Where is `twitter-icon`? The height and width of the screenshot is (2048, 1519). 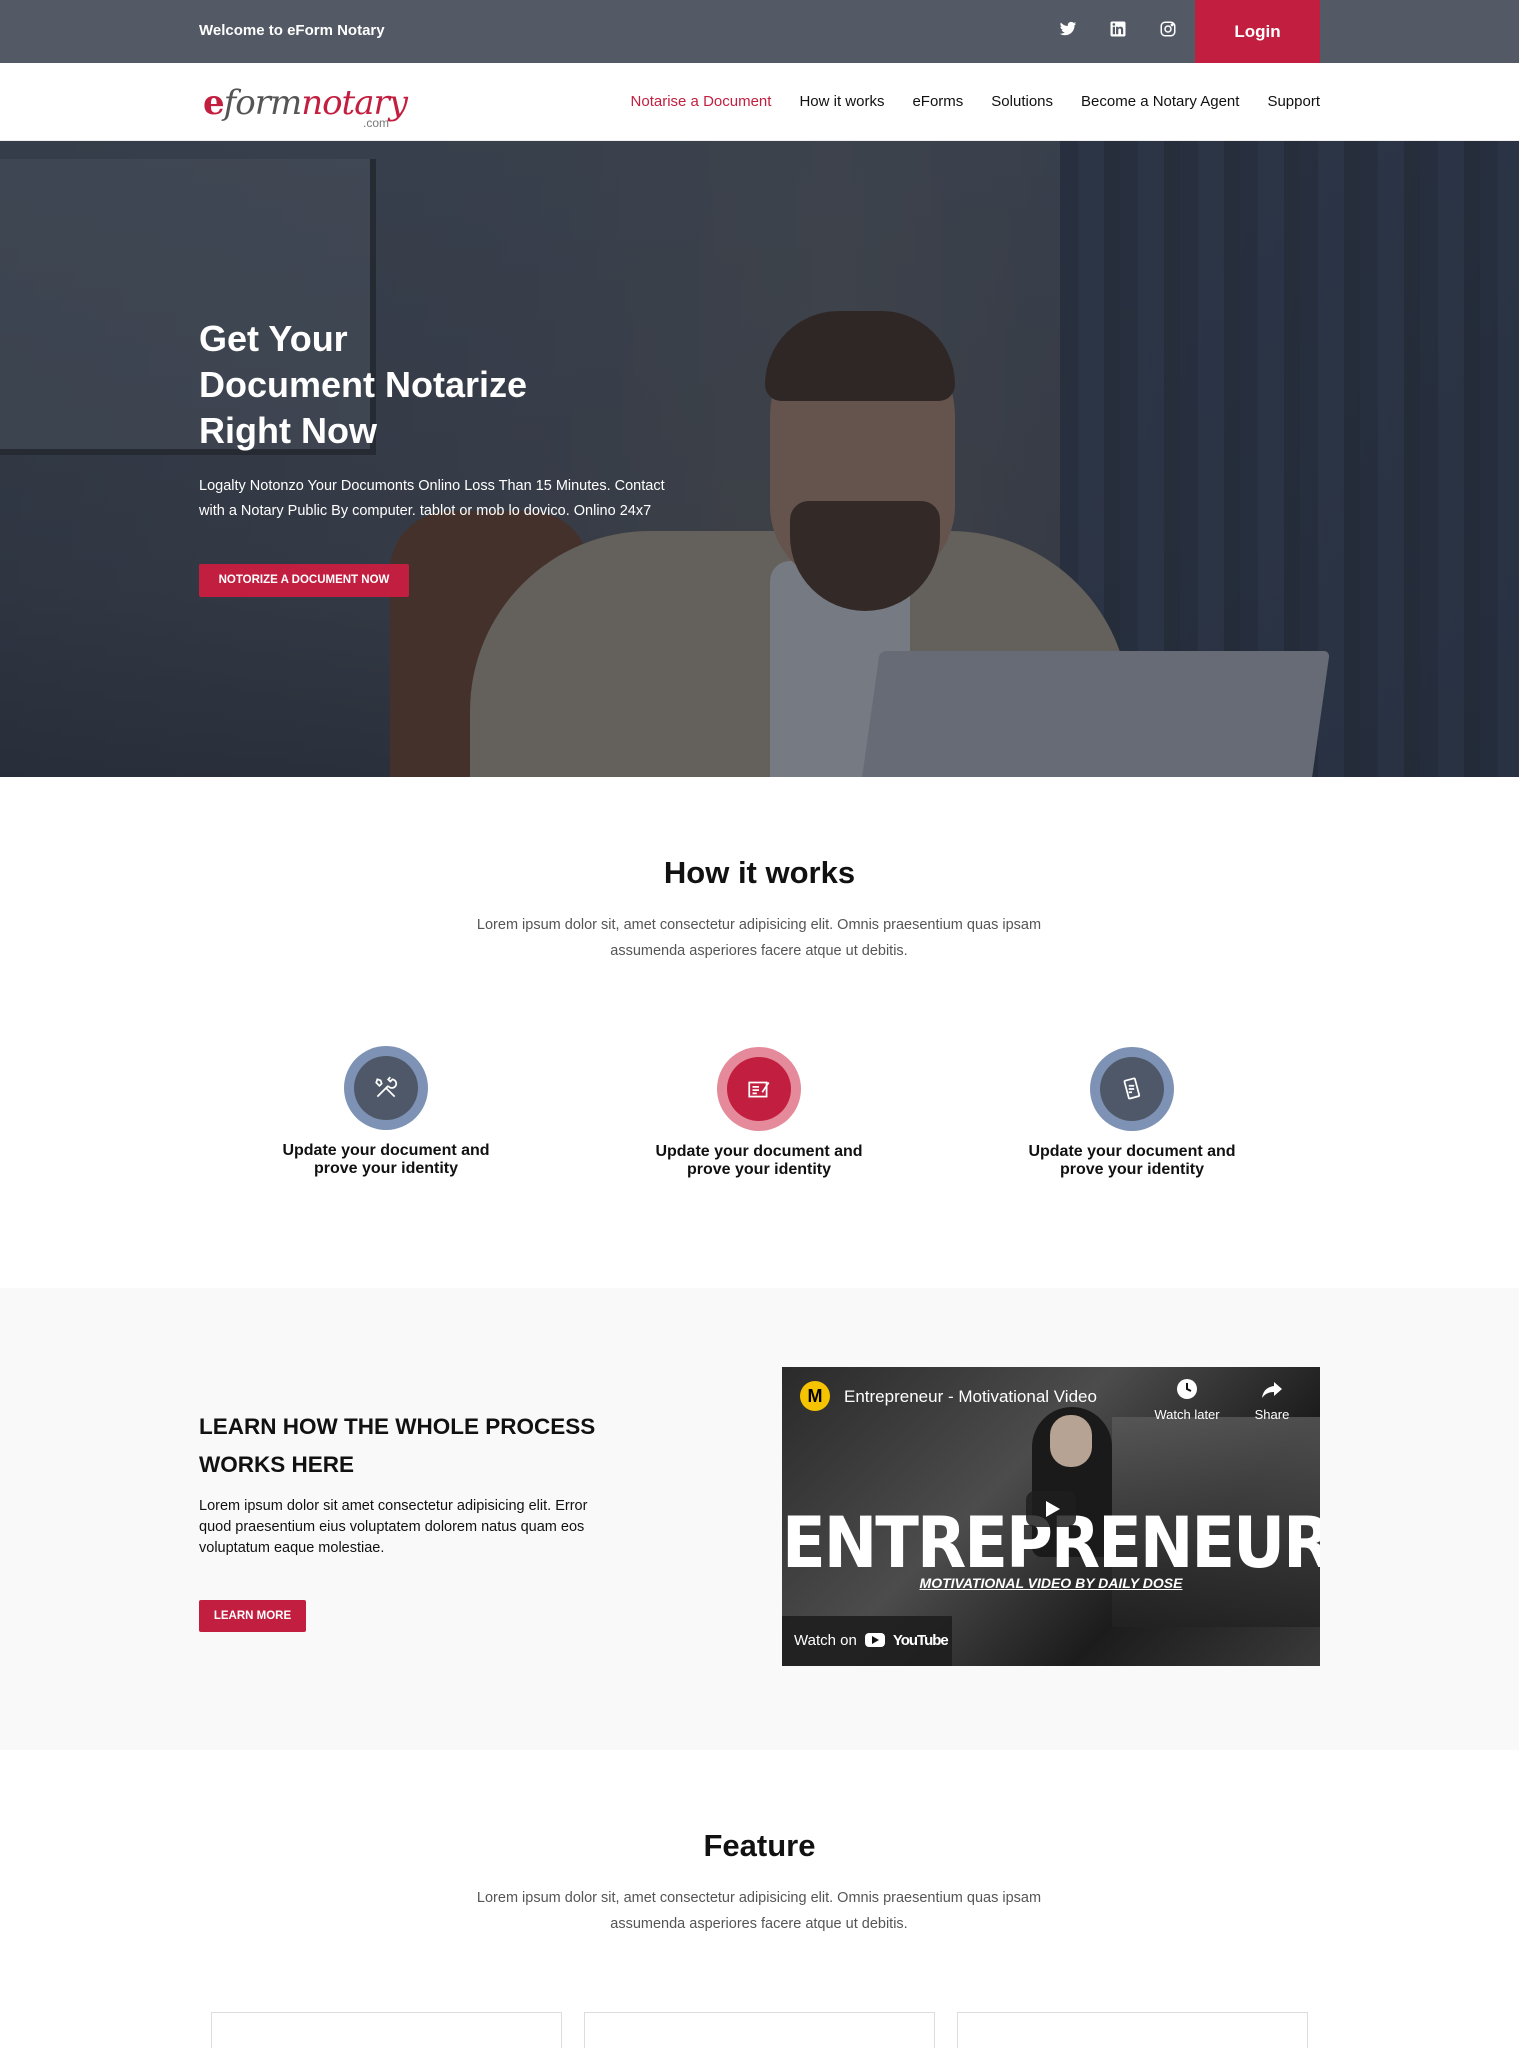 twitter-icon is located at coordinates (1070, 31).